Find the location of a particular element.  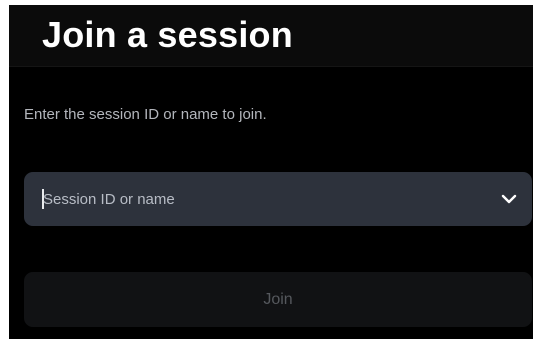

instruction-text: Enter the session ID or name to join. is located at coordinates (145, 114).